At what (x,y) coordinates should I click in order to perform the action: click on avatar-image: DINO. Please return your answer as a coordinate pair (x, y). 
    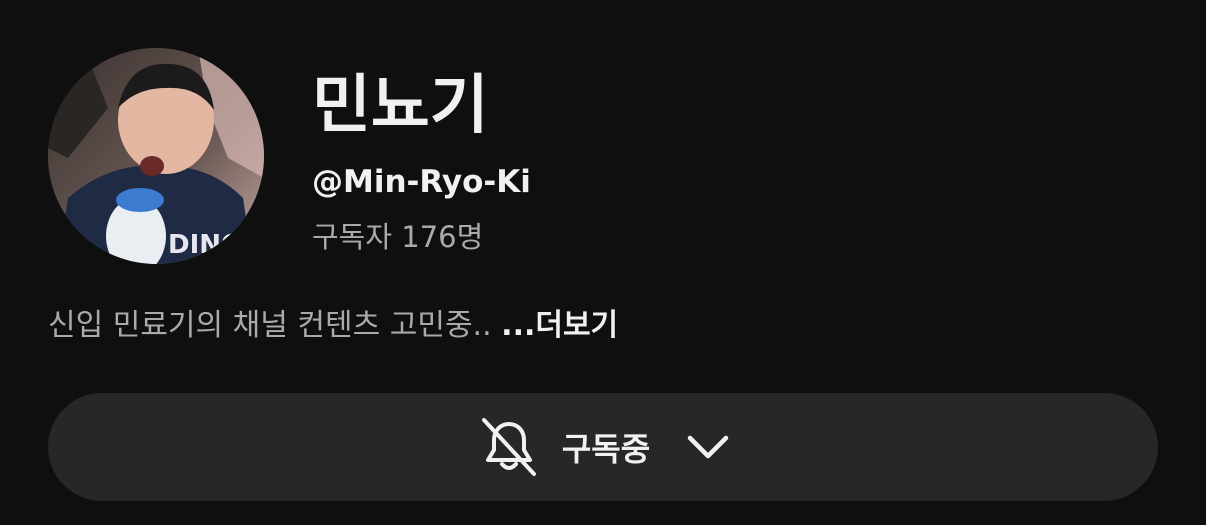
    Looking at the image, I should click on (156, 156).